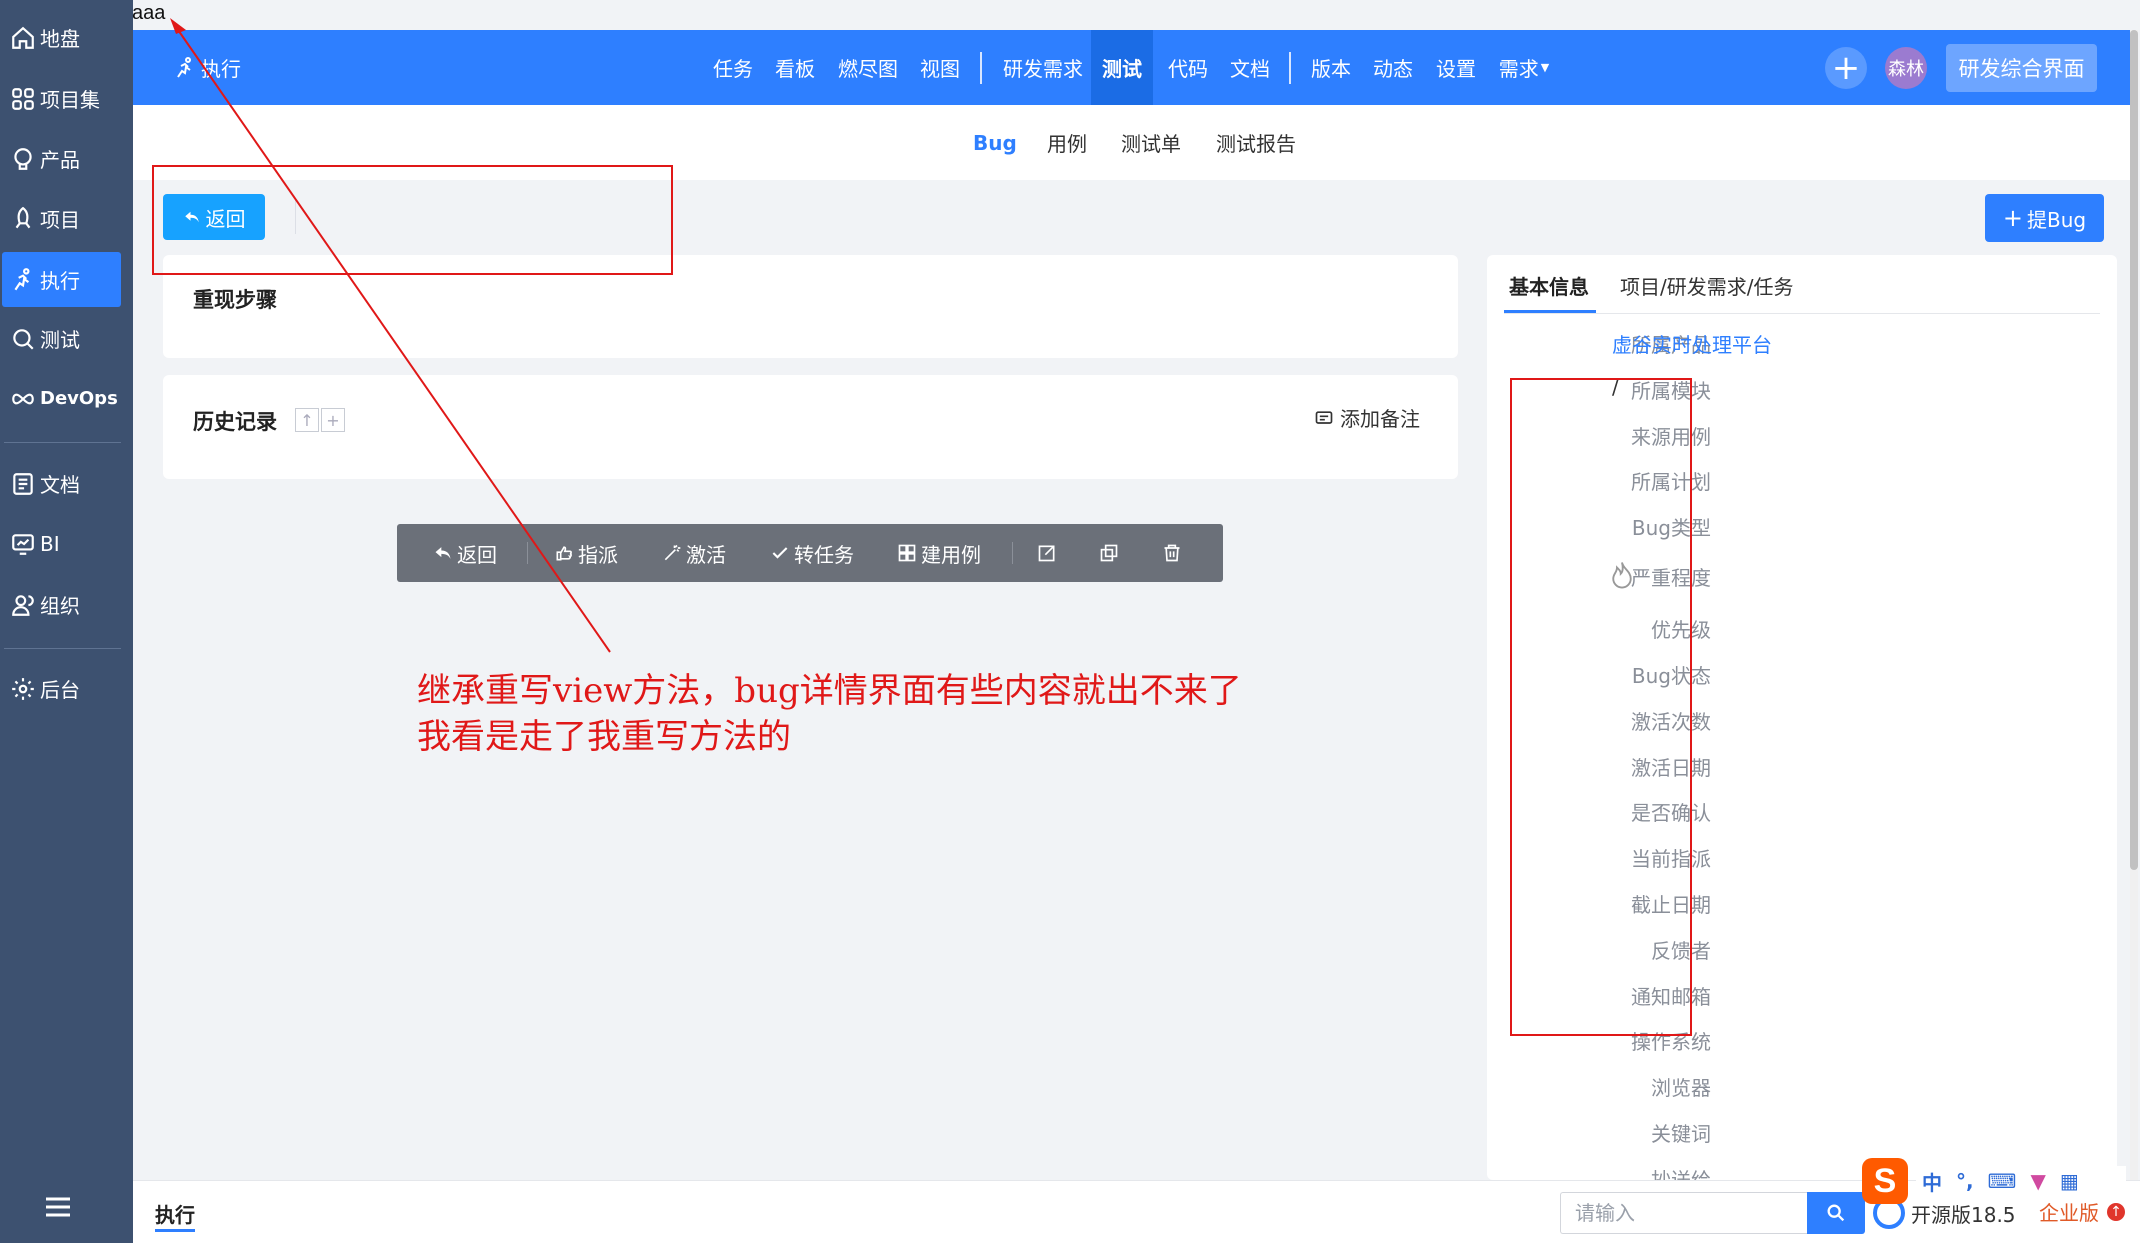  I want to click on scrollbar-thumb, so click(2134, 450).